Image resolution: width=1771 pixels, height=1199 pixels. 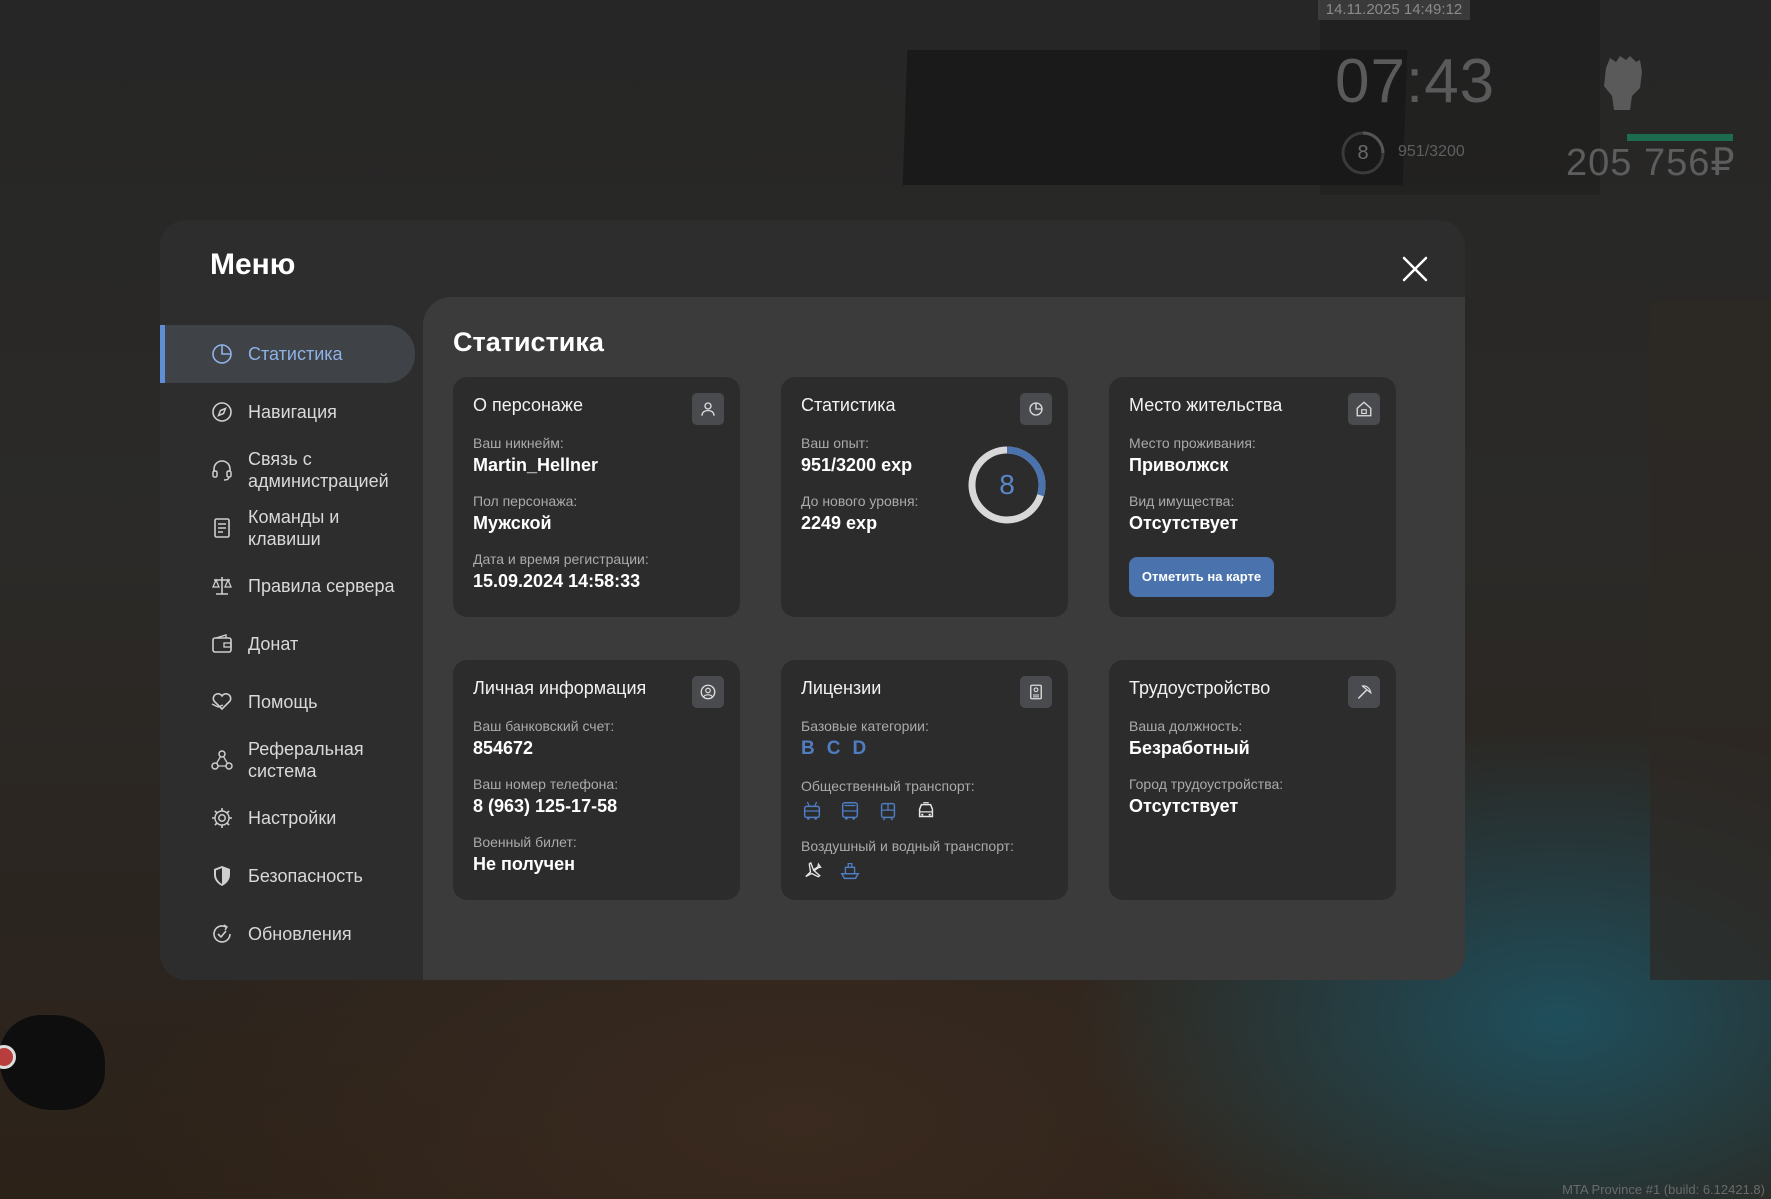 I want to click on shield-icon, so click(x=222, y=876).